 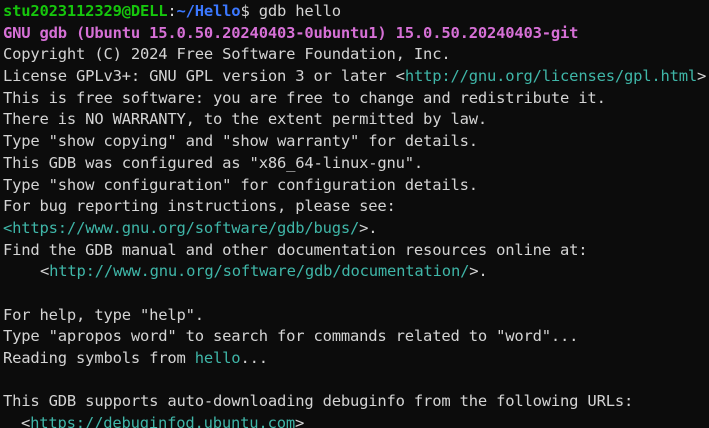 I want to click on debuginfod-link-open: <, so click(x=26, y=421).